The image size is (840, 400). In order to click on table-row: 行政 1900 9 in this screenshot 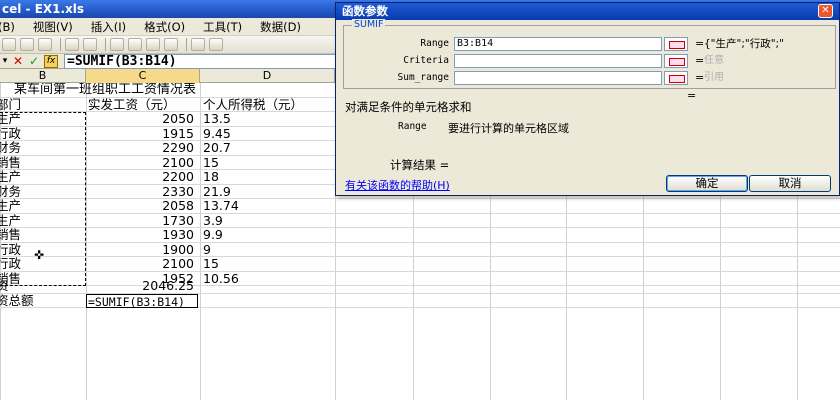, I will do `click(420, 249)`.